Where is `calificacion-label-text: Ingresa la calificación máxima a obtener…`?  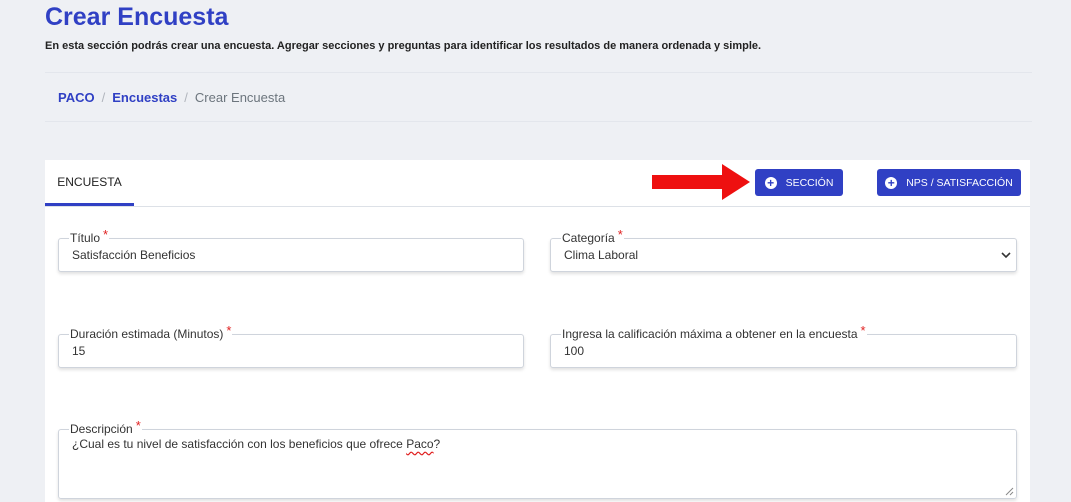 calificacion-label-text: Ingresa la calificación máxima a obtener… is located at coordinates (710, 334).